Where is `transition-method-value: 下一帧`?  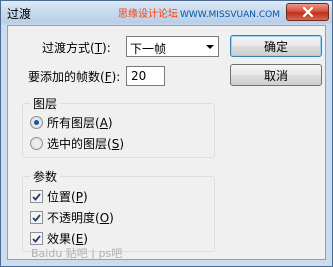
transition-method-value: 下一帧 is located at coordinates (148, 49).